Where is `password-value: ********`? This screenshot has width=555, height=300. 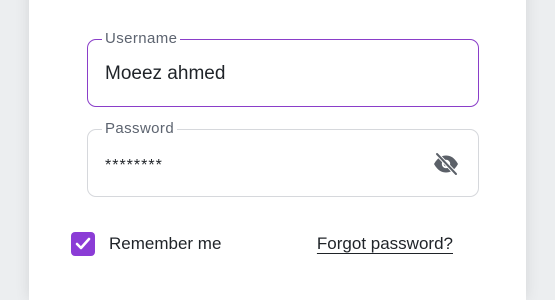 password-value: ******** is located at coordinates (134, 166).